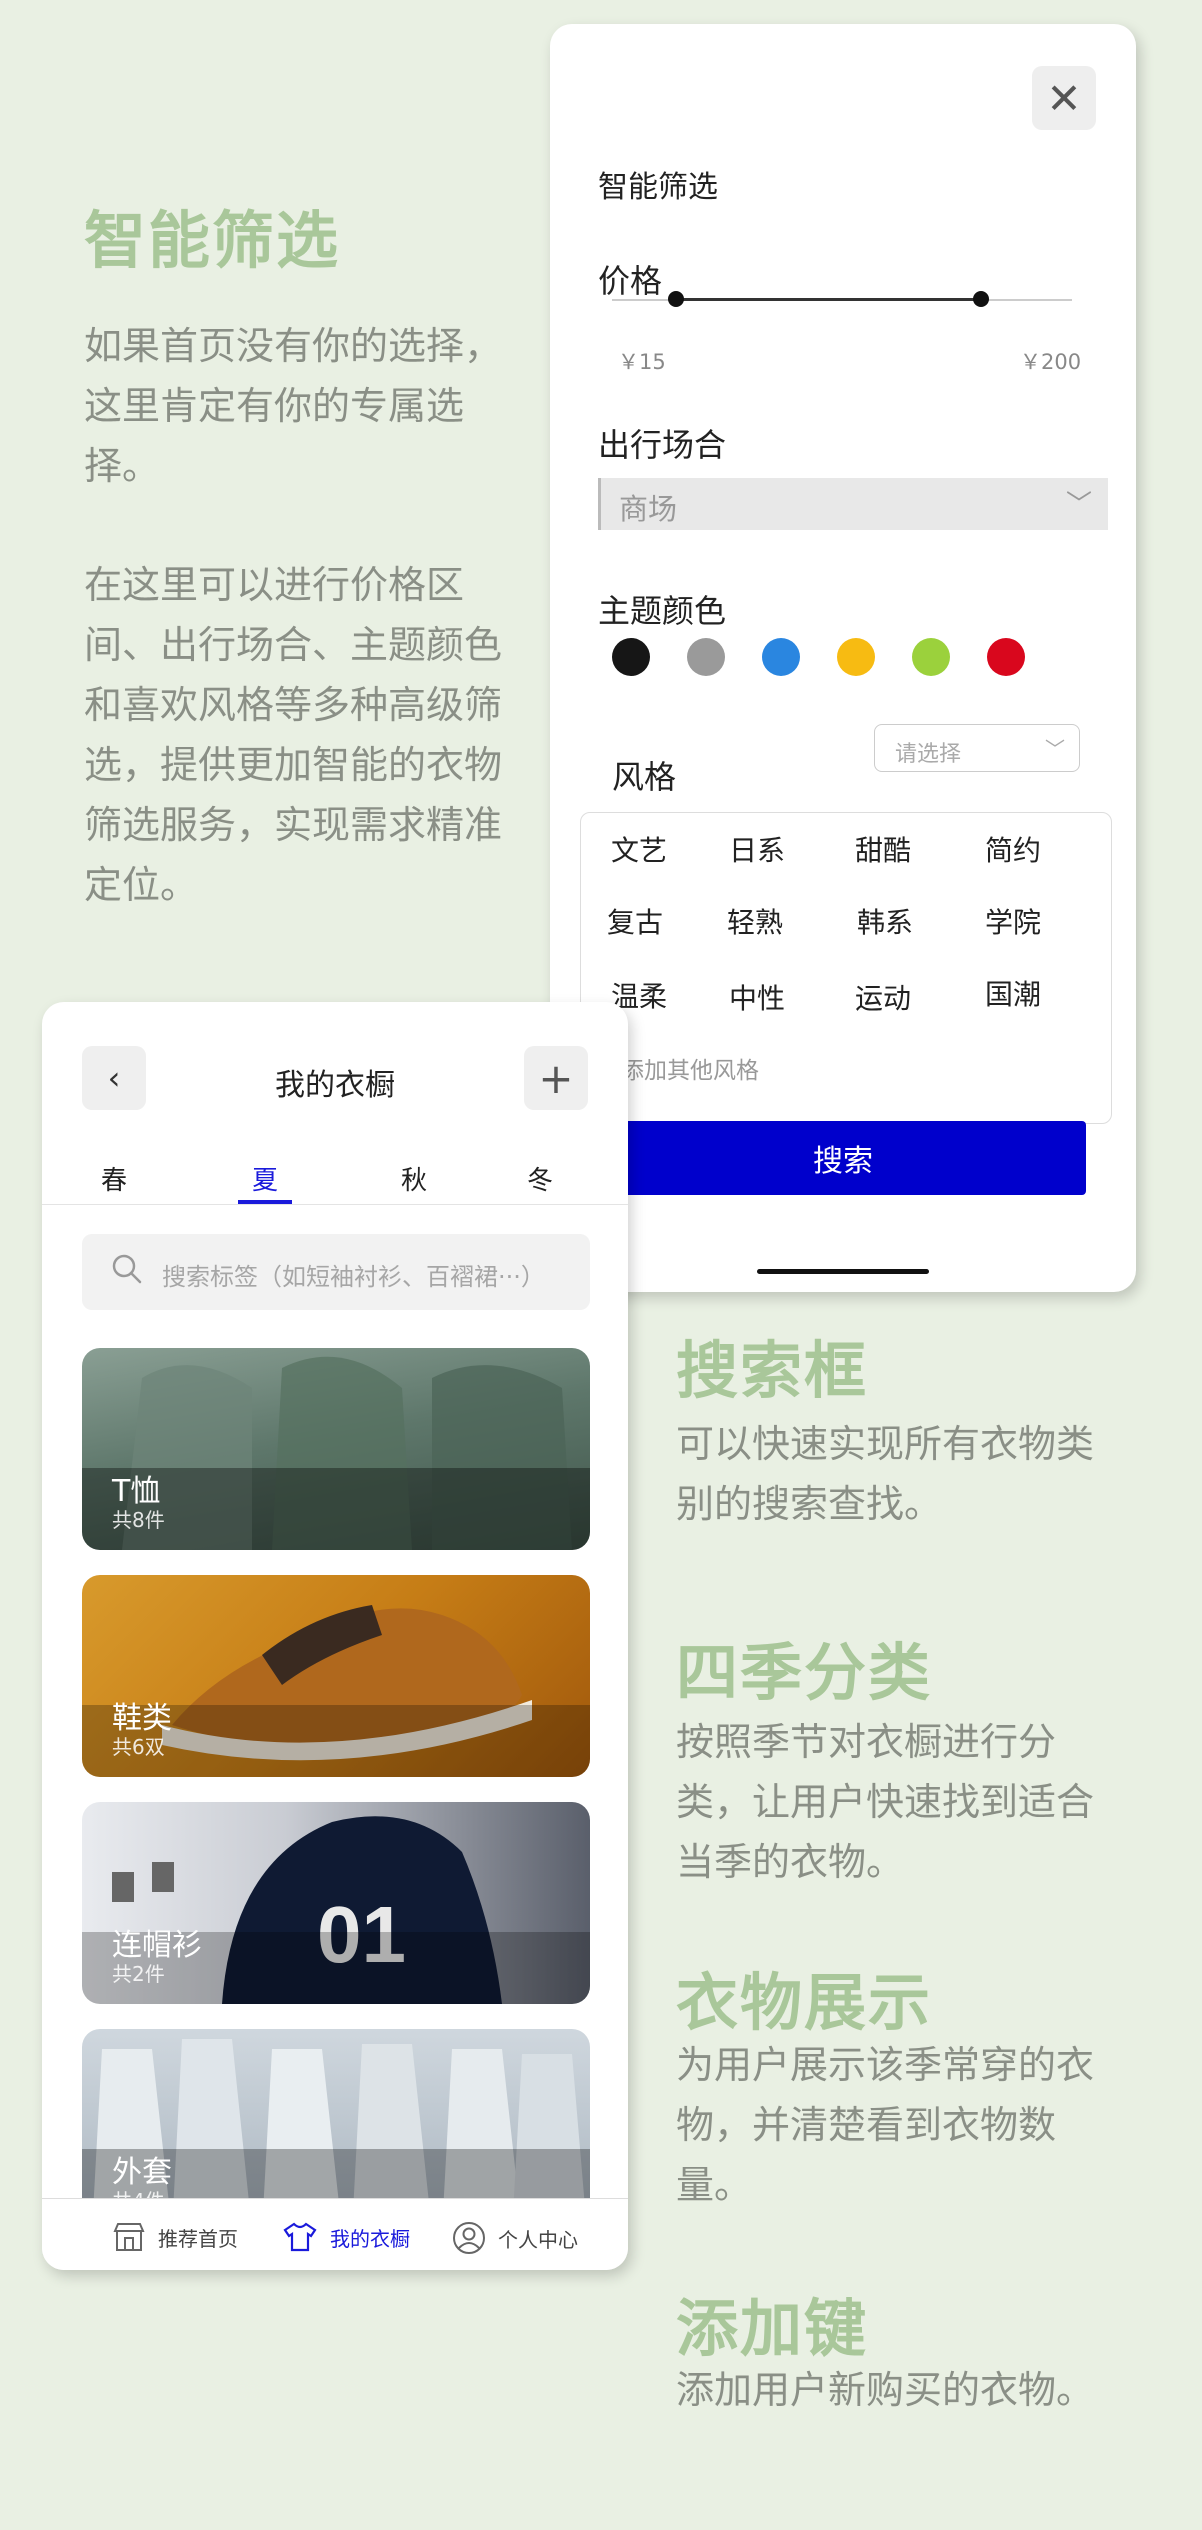 This screenshot has height=2530, width=1202. Describe the element at coordinates (127, 1269) in the screenshot. I see `search-icon` at that location.